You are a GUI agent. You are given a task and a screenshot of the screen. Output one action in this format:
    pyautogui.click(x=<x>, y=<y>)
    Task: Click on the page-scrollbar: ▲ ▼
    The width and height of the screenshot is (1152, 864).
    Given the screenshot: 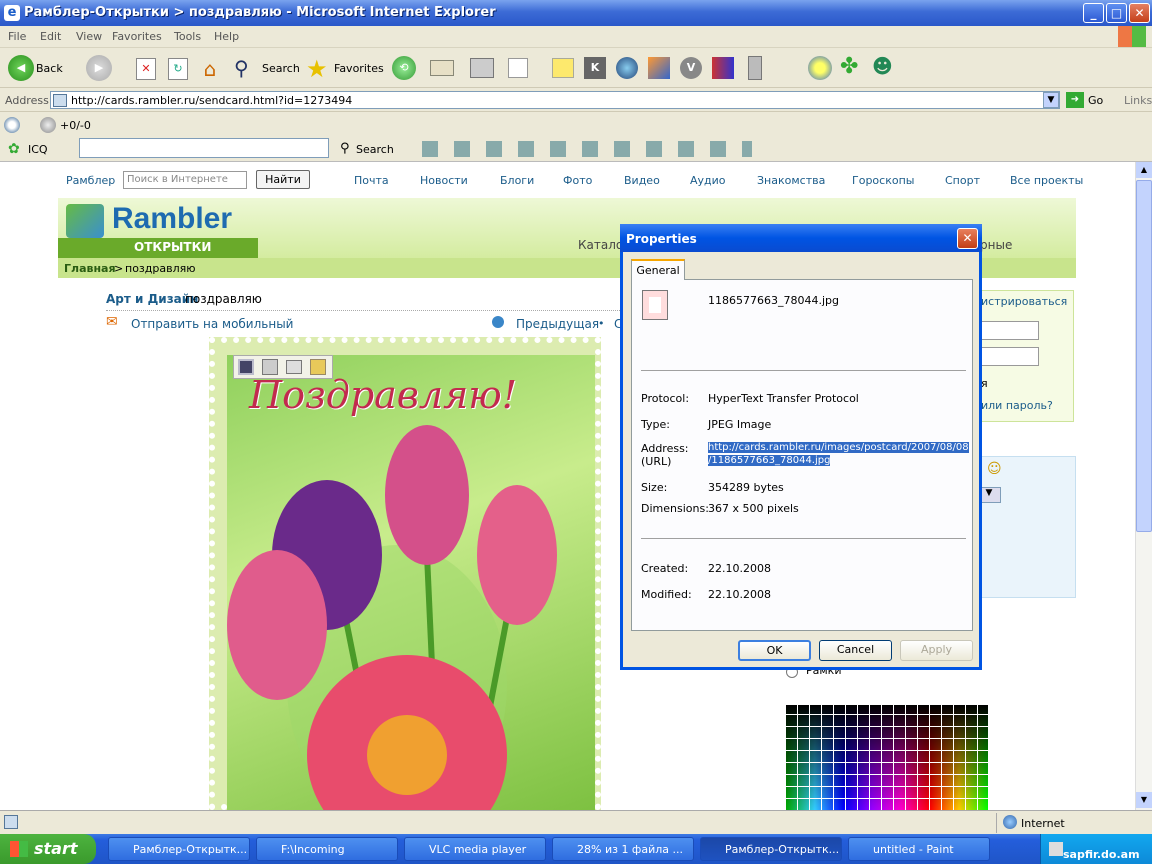 What is the action you would take?
    pyautogui.click(x=1143, y=486)
    